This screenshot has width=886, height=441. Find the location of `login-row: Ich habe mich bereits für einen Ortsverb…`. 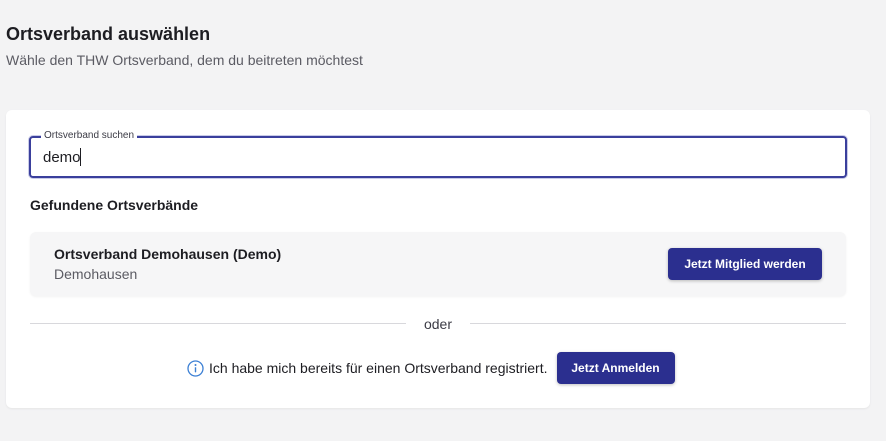

login-row: Ich habe mich bereits für einen Ortsverb… is located at coordinates (431, 368).